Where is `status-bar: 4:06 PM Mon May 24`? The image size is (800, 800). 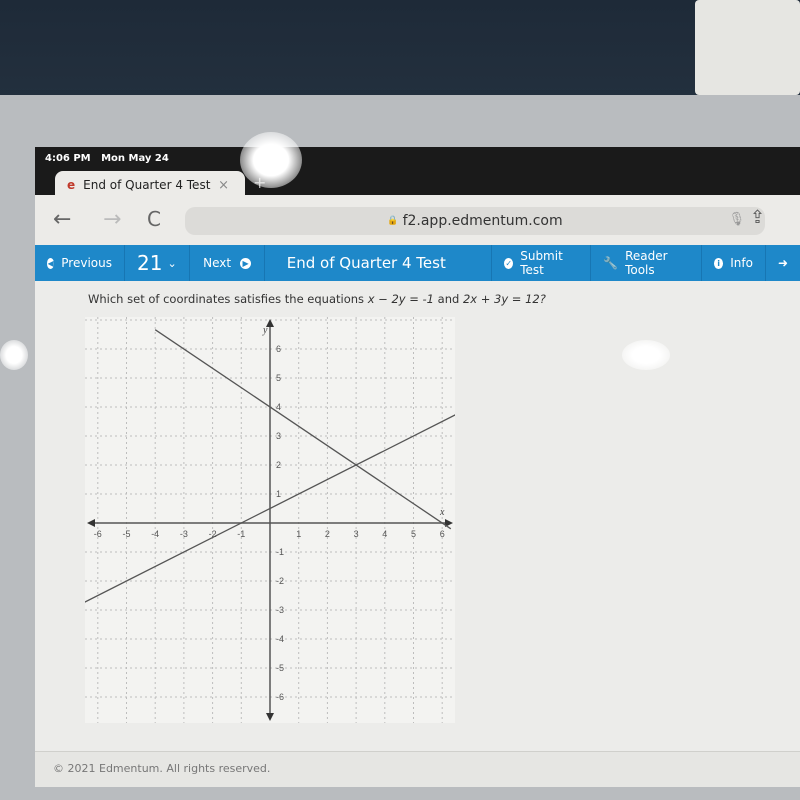 status-bar: 4:06 PM Mon May 24 is located at coordinates (417, 158).